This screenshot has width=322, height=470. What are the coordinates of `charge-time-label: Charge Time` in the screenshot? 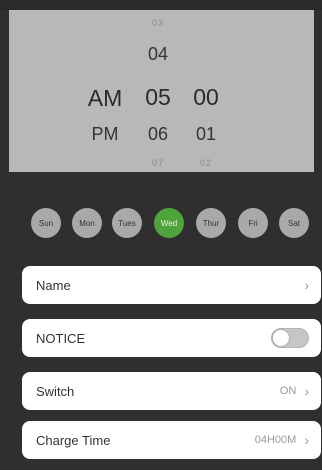 It's located at (73, 440).